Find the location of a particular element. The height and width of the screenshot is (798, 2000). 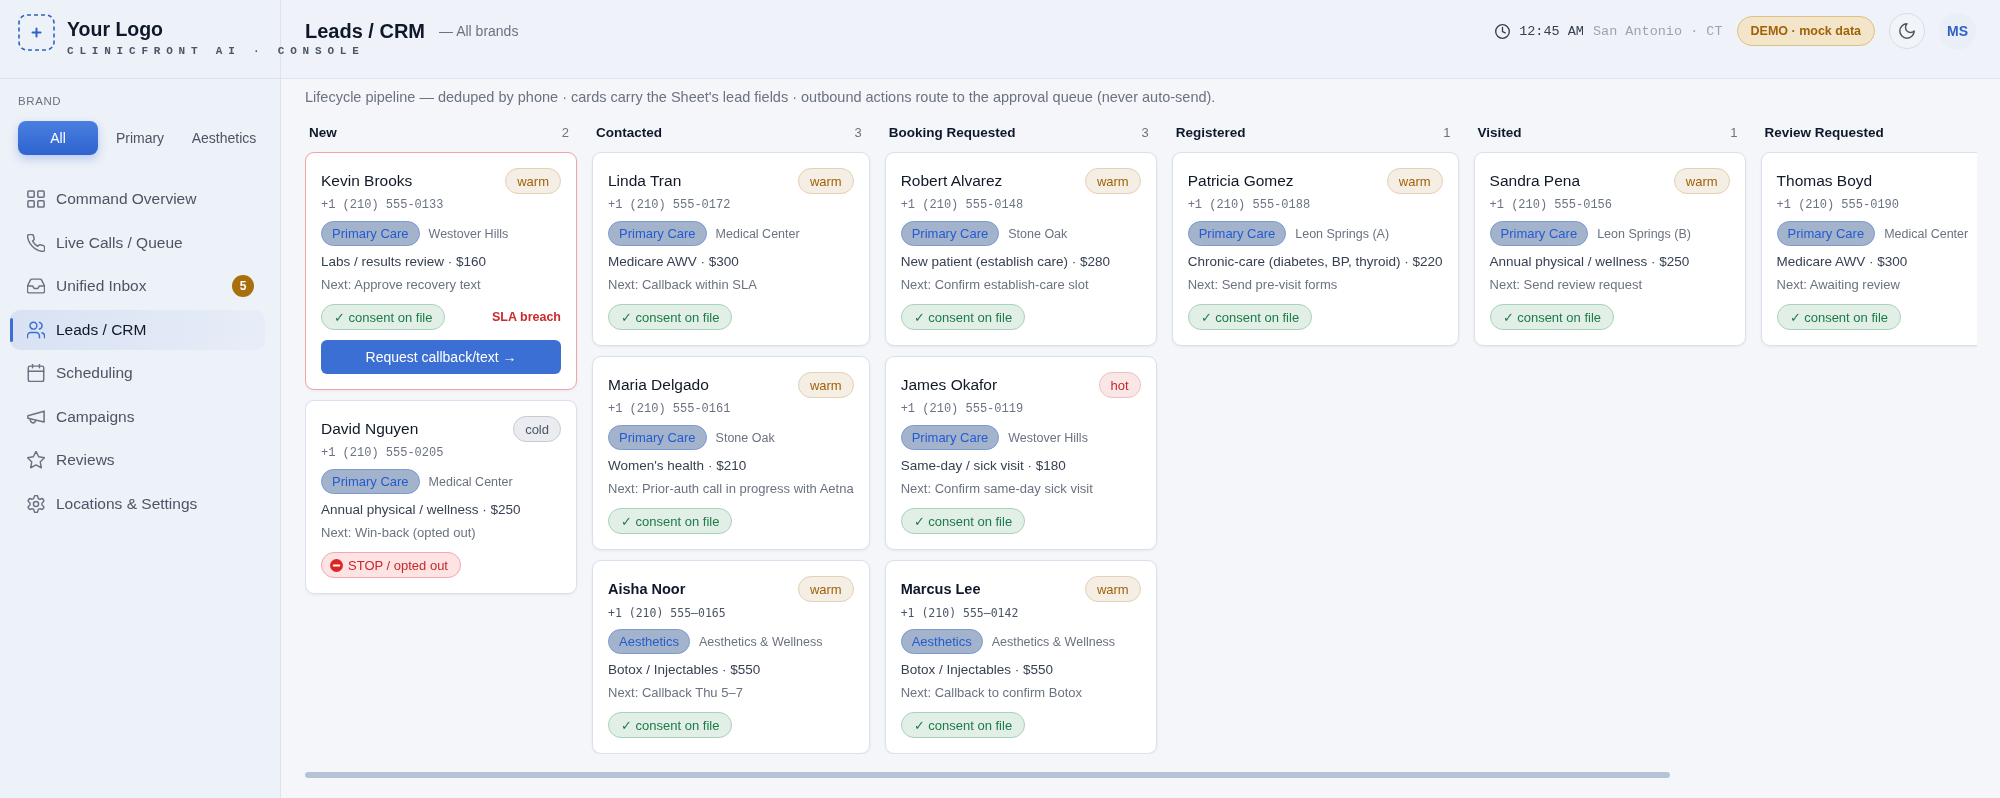

nav-item: Scheduling is located at coordinates (137, 373).